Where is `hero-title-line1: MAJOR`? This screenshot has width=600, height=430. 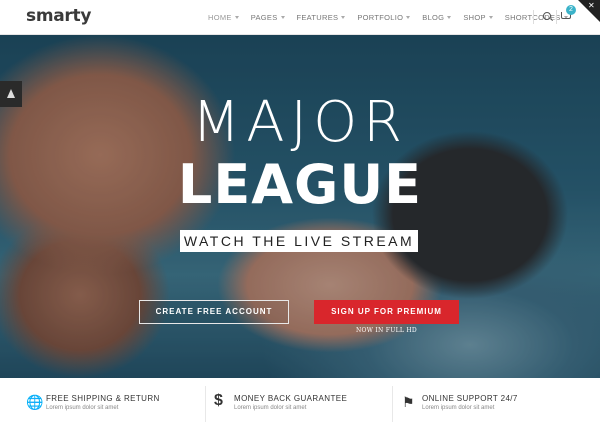
hero-title-line1: MAJOR is located at coordinates (300, 122).